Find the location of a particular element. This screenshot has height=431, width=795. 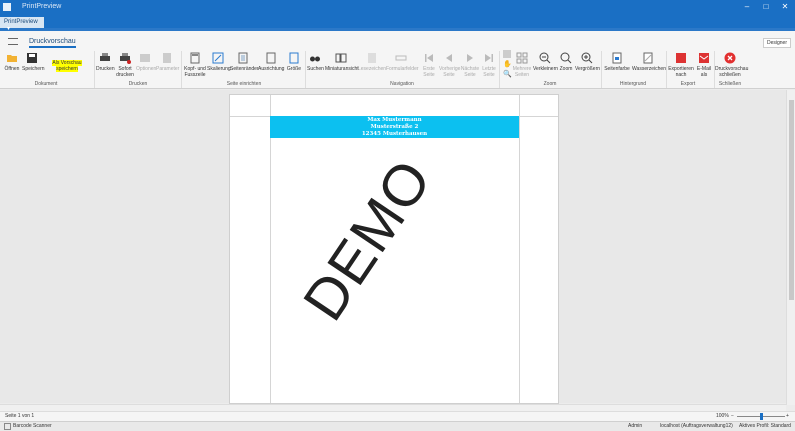

status-bar: Seite 1 von 1 100% − + is located at coordinates (397, 416).